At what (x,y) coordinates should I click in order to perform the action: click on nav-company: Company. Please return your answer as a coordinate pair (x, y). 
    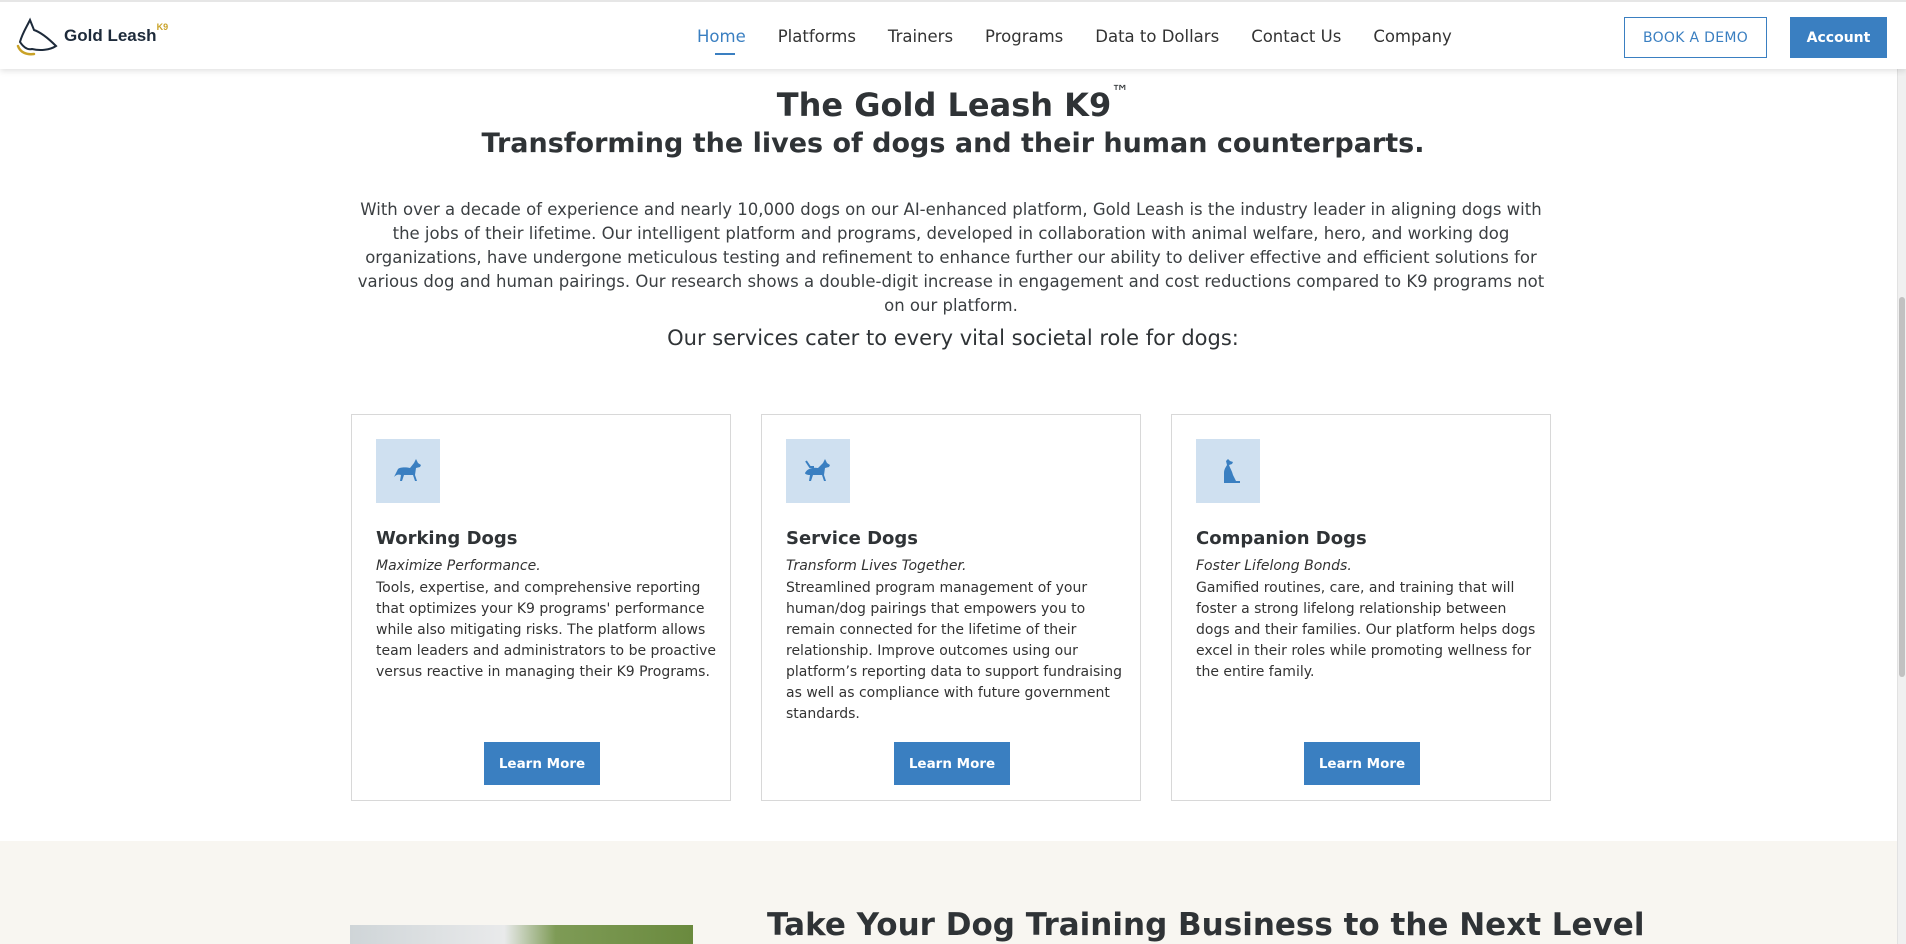
    Looking at the image, I should click on (1412, 36).